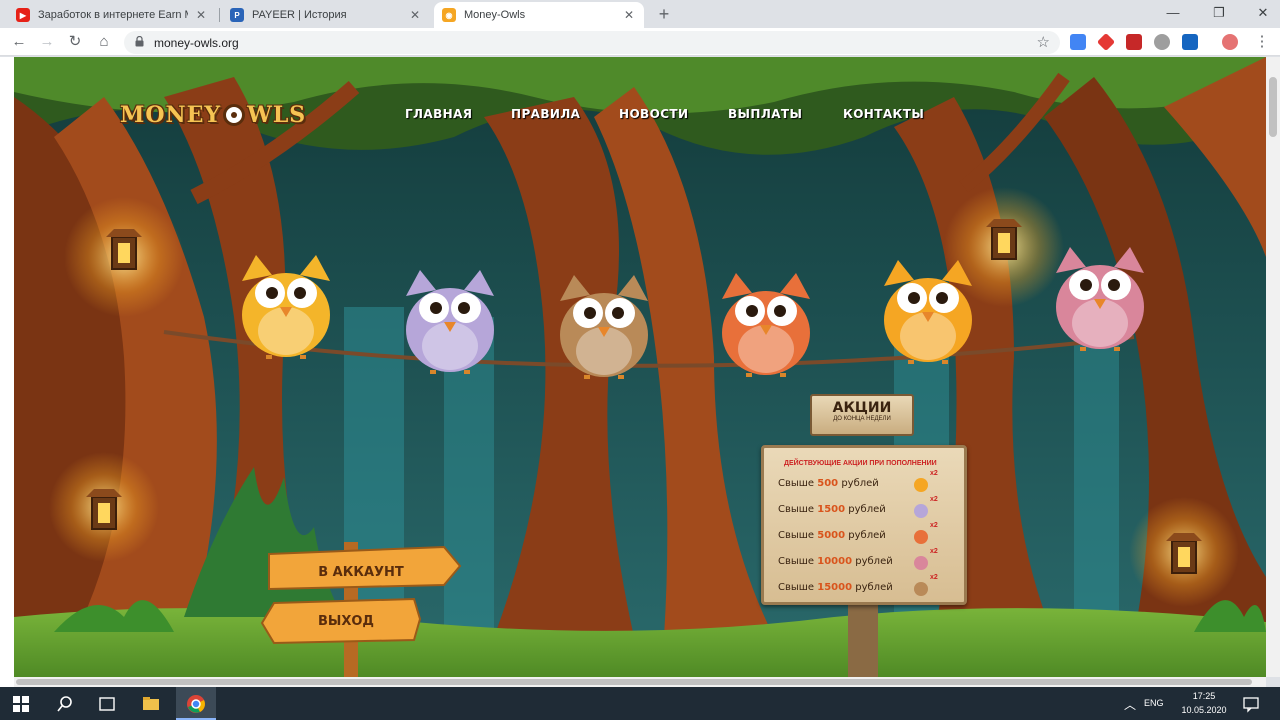  Describe the element at coordinates (449, 15) in the screenshot. I see `owl-icon: ◉` at that location.